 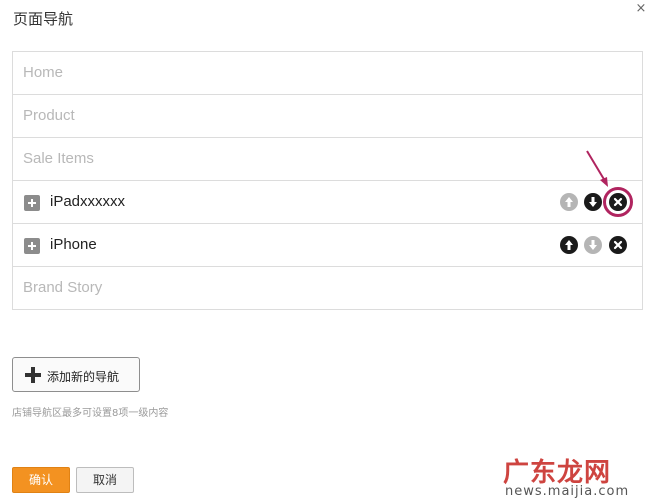 What do you see at coordinates (58, 158) in the screenshot?
I see `nav-item-label: Sale Items` at bounding box center [58, 158].